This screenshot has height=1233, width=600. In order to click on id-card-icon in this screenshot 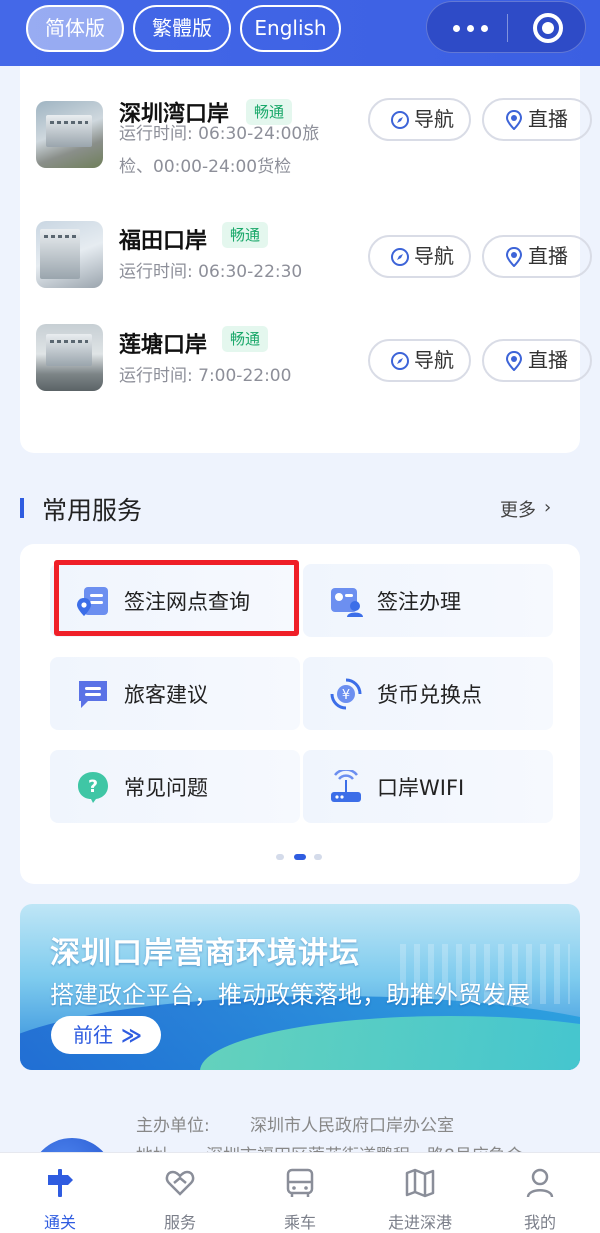, I will do `click(347, 602)`.